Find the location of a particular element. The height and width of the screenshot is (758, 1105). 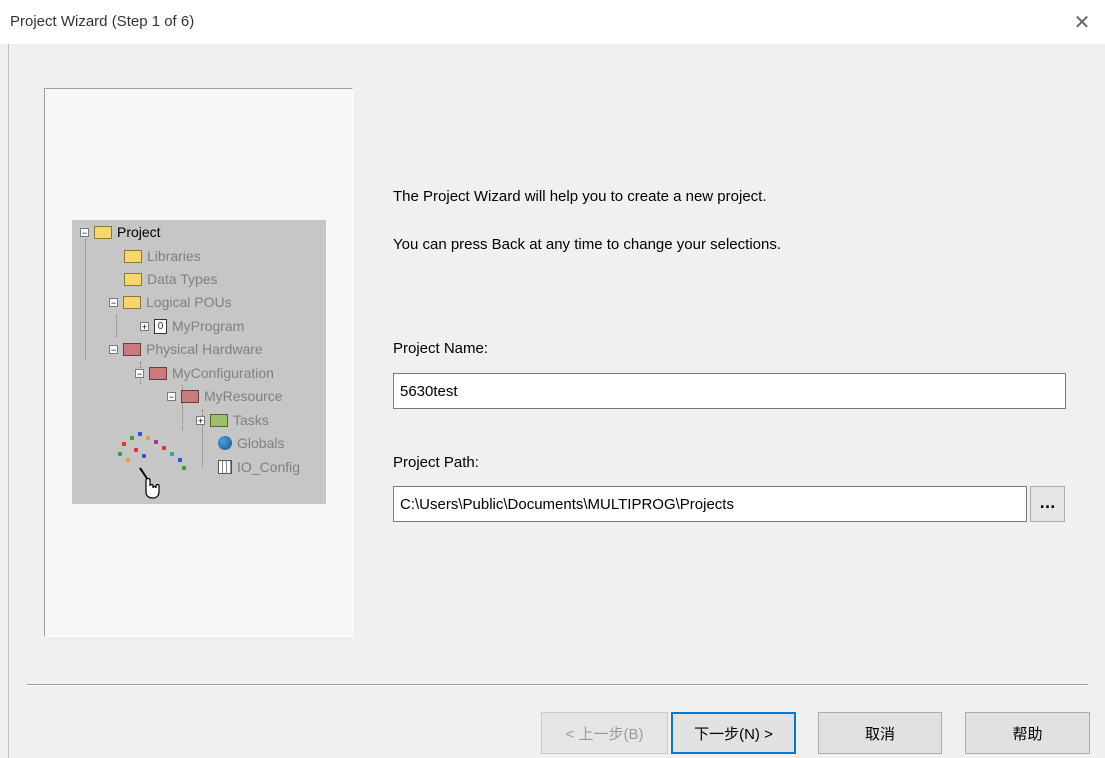

tree-item-project: − Project is located at coordinates (120, 232).